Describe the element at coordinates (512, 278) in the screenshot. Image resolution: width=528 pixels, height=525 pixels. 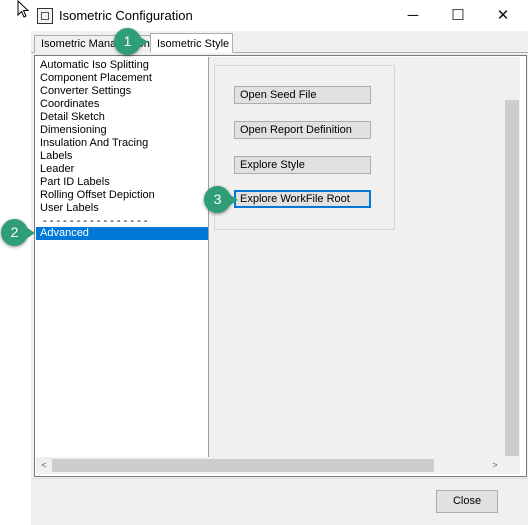
I see `vertical-scroll-thumb` at that location.